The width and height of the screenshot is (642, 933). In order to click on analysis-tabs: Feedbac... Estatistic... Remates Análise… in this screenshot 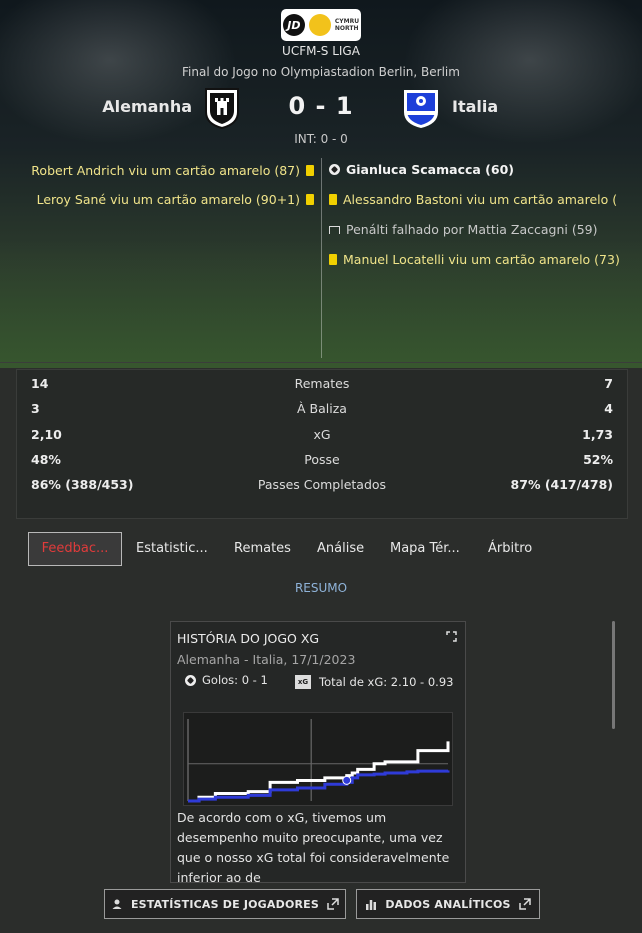, I will do `click(328, 549)`.